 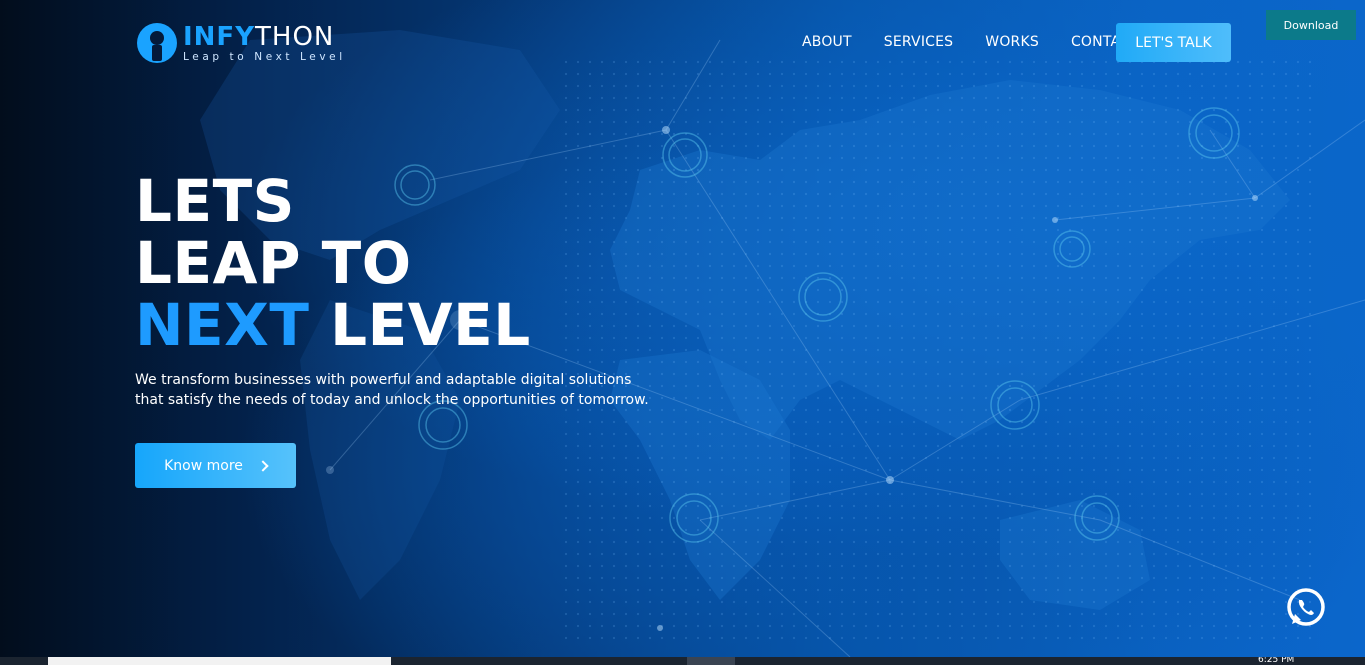 What do you see at coordinates (264, 56) in the screenshot?
I see `brand-tagline: Leap to Next Level` at bounding box center [264, 56].